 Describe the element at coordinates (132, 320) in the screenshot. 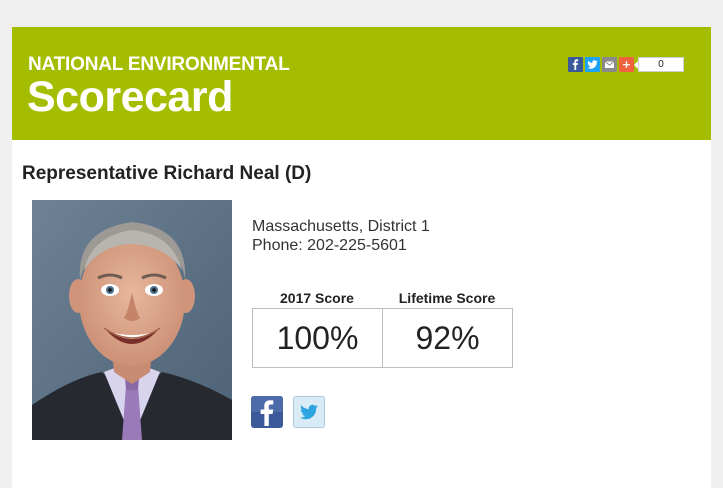

I see `representative-photo` at that location.